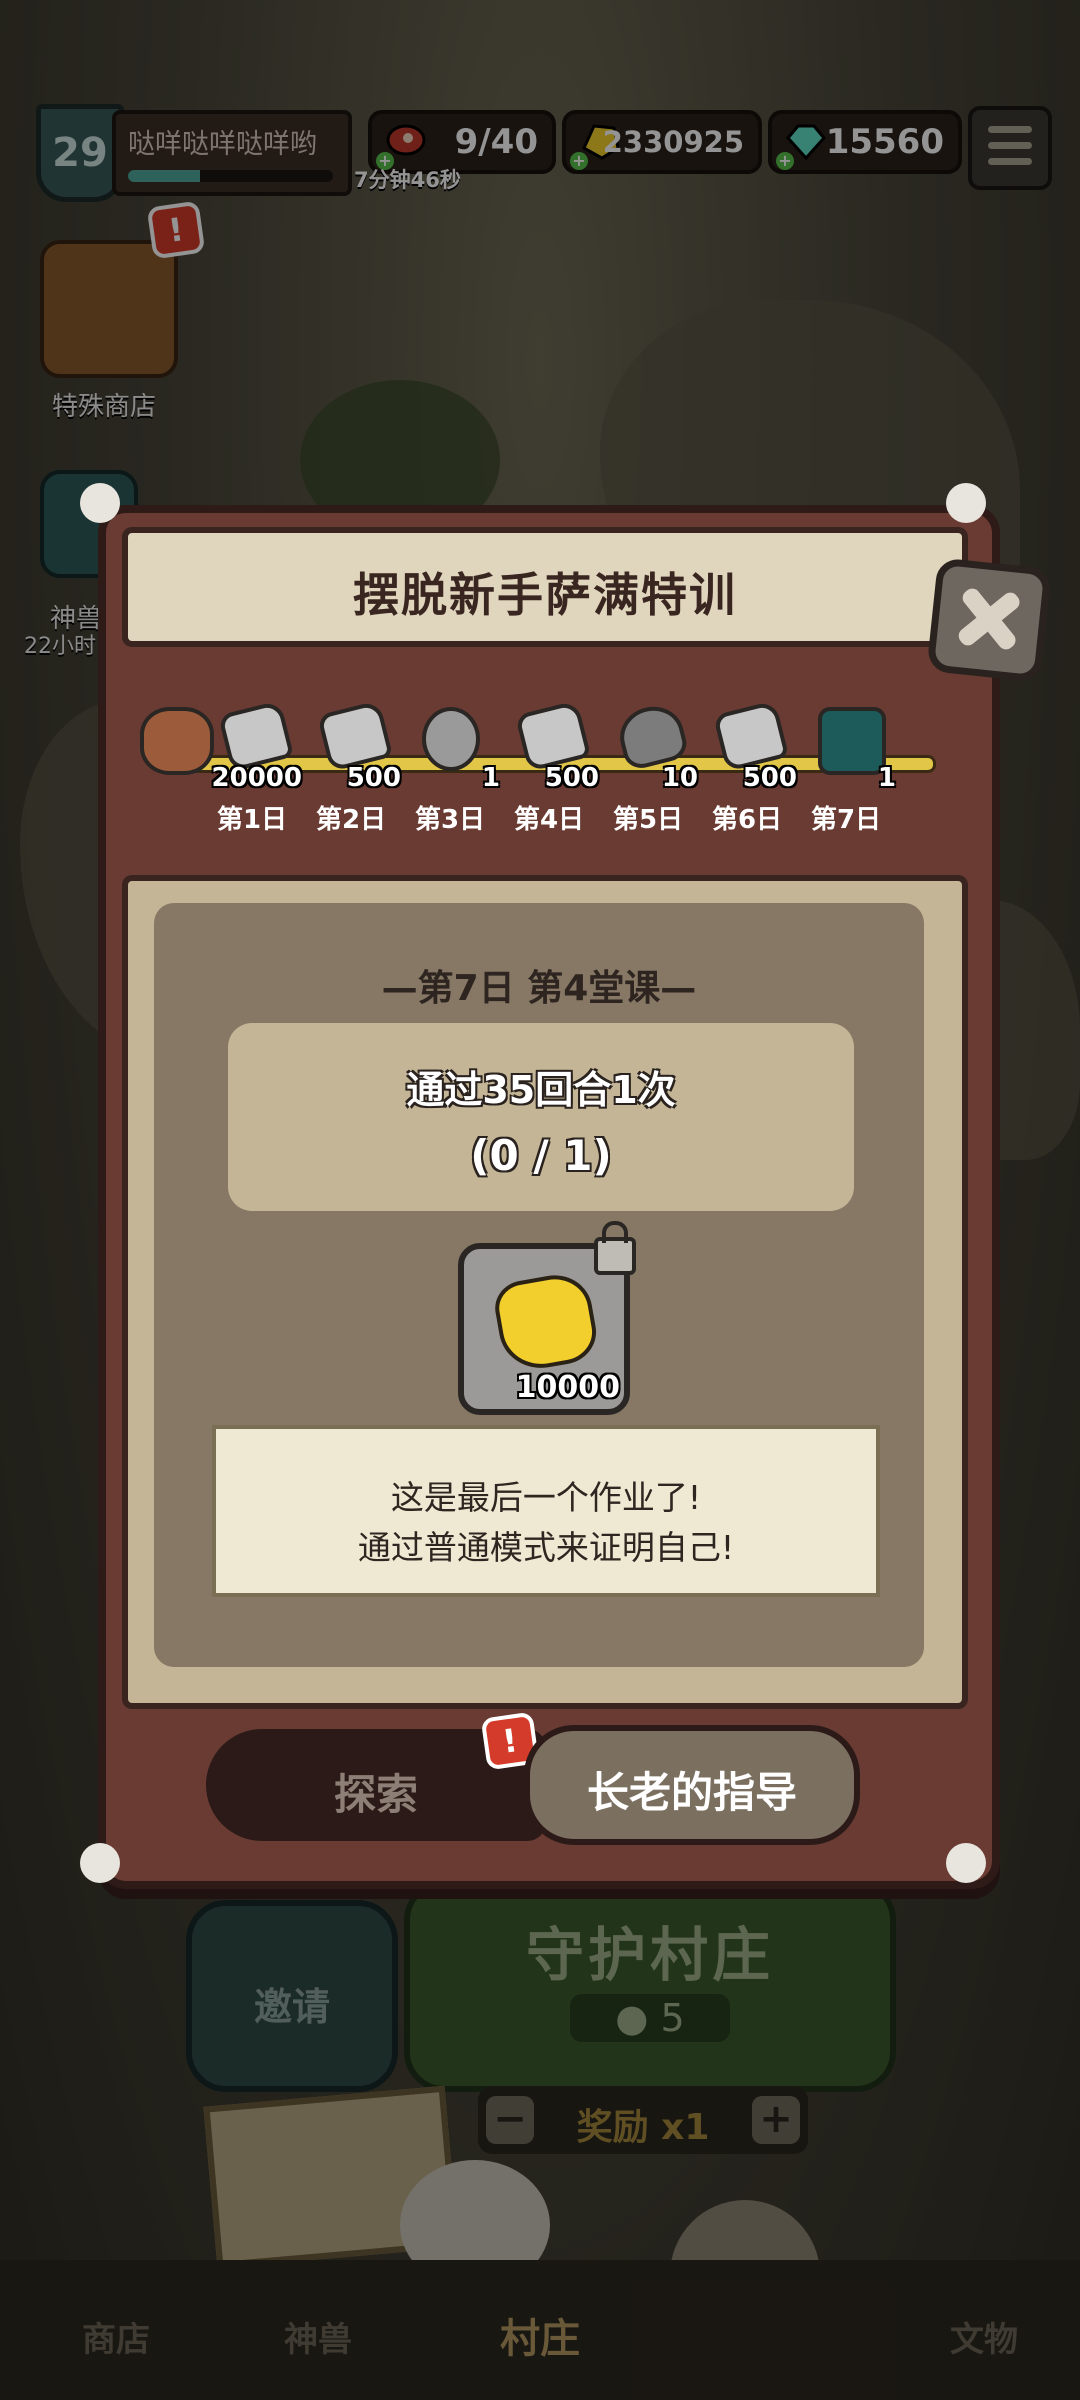 This screenshot has width=1080, height=2400. I want to click on day-label: 第6日, so click(747, 820).